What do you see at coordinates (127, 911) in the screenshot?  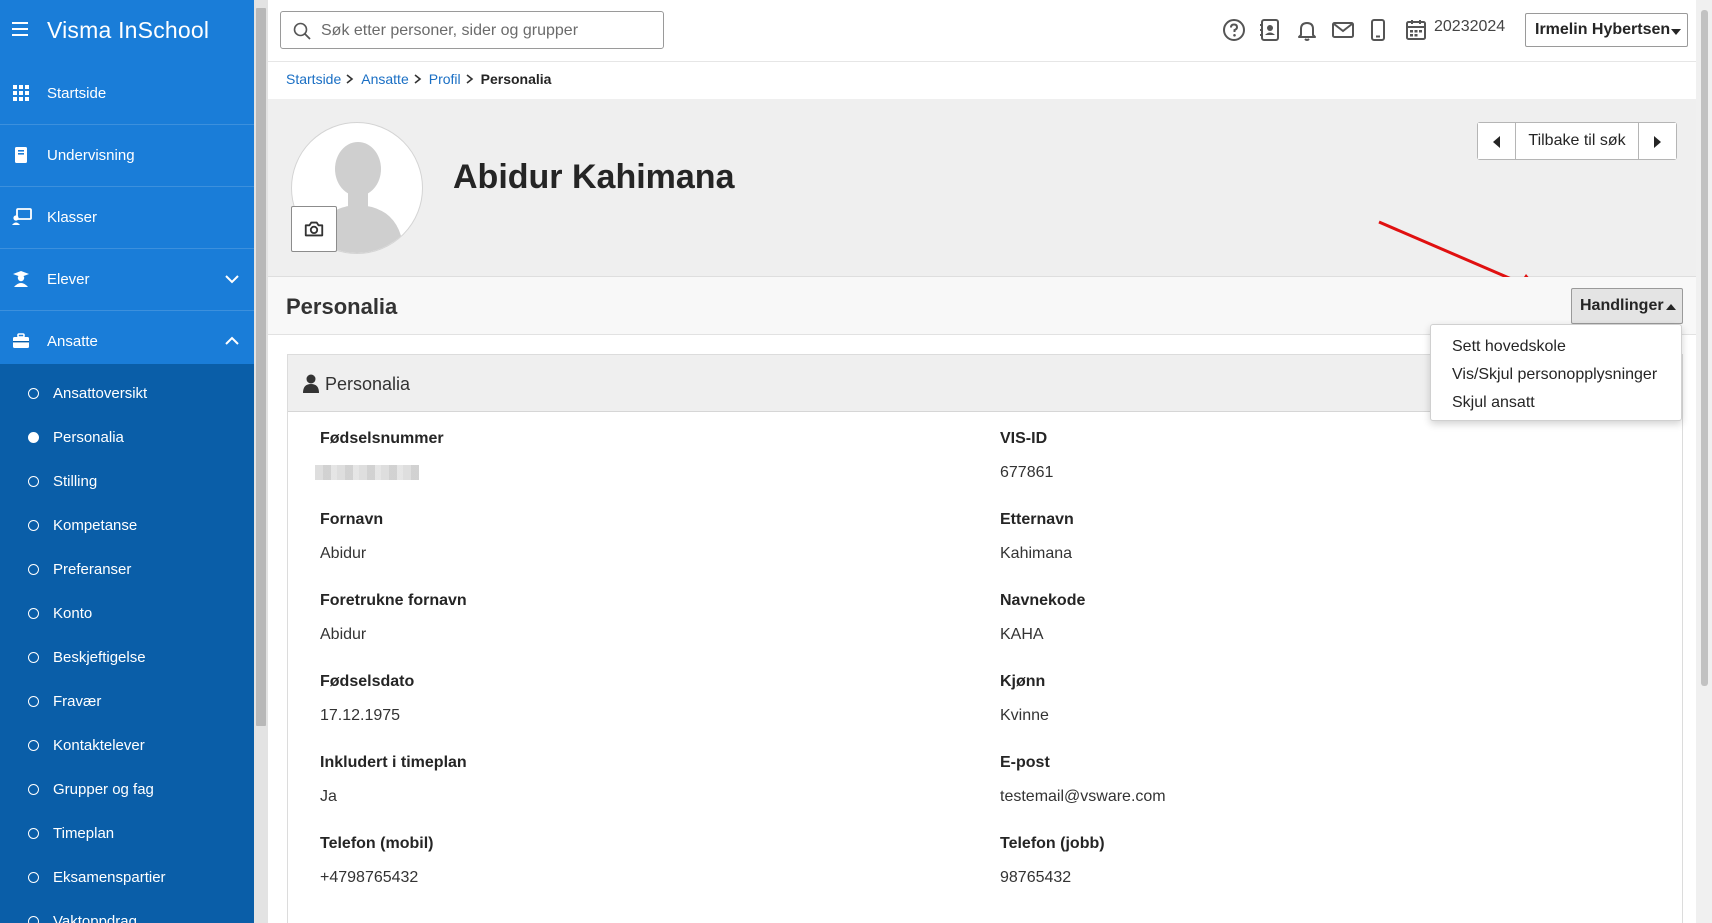 I see `sidebar-subitem: Vaktoppdrag` at bounding box center [127, 911].